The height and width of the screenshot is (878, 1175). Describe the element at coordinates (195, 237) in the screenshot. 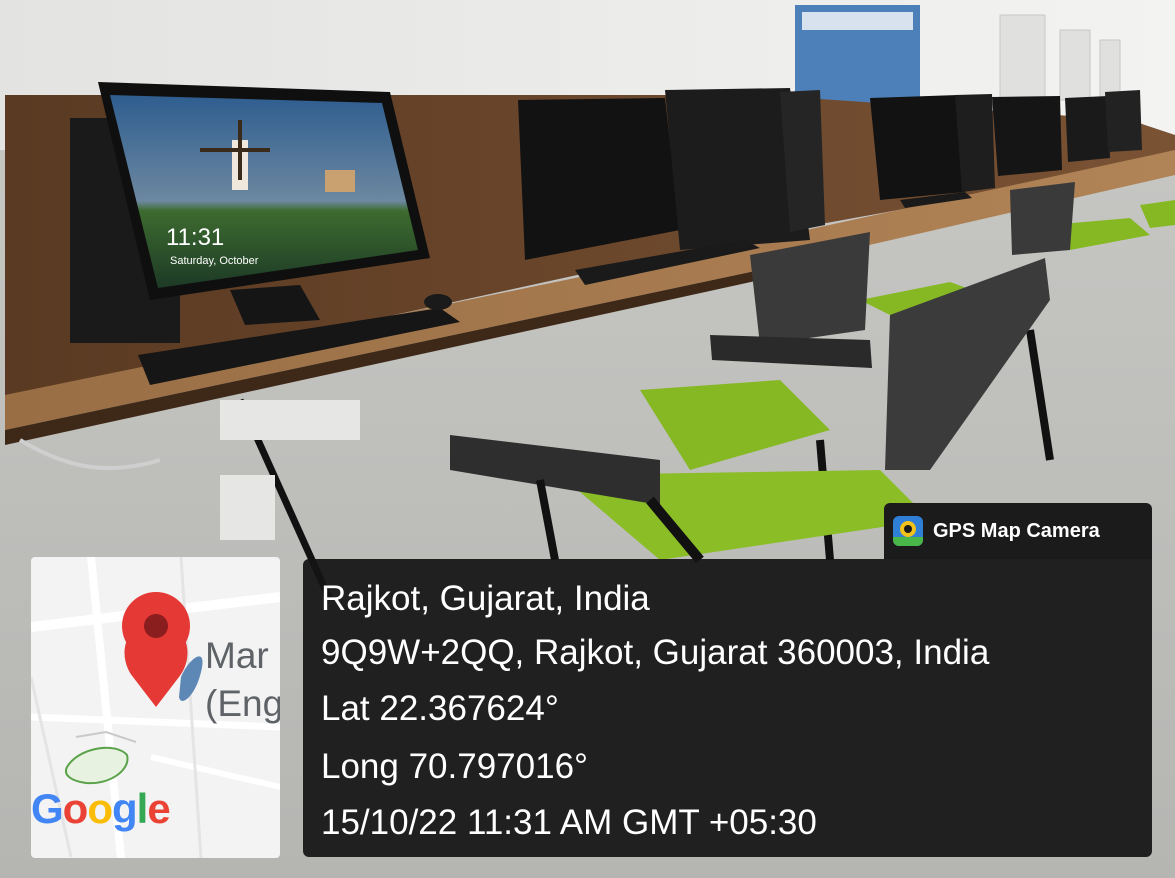

I see `monitor-clock-time: 11:31` at that location.